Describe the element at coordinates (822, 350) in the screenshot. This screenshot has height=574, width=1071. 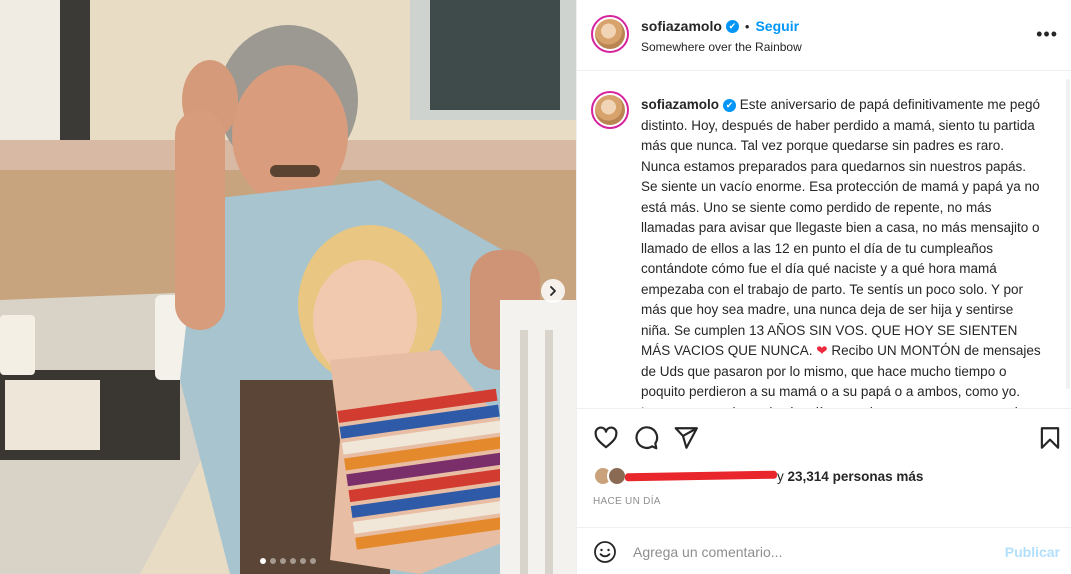
I see `heart-emoji: ❤` at that location.